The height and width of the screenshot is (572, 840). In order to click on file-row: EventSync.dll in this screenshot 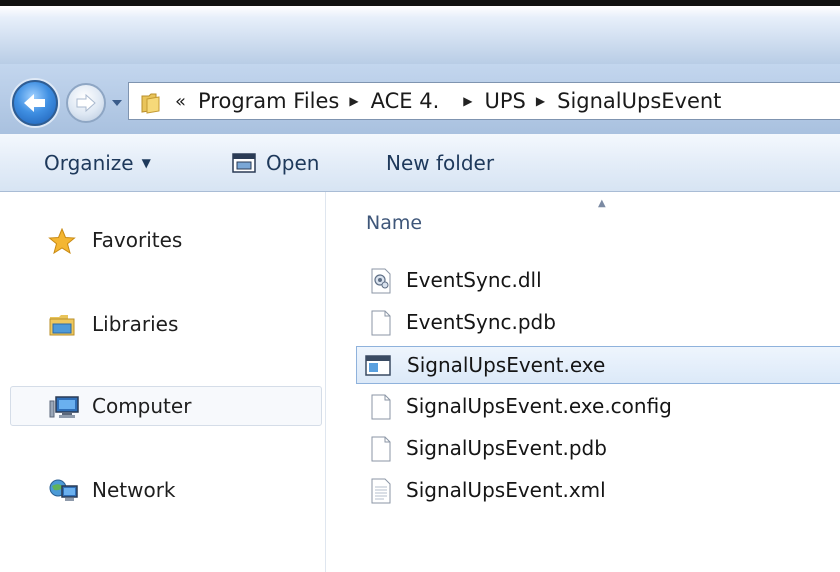, I will do `click(598, 281)`.